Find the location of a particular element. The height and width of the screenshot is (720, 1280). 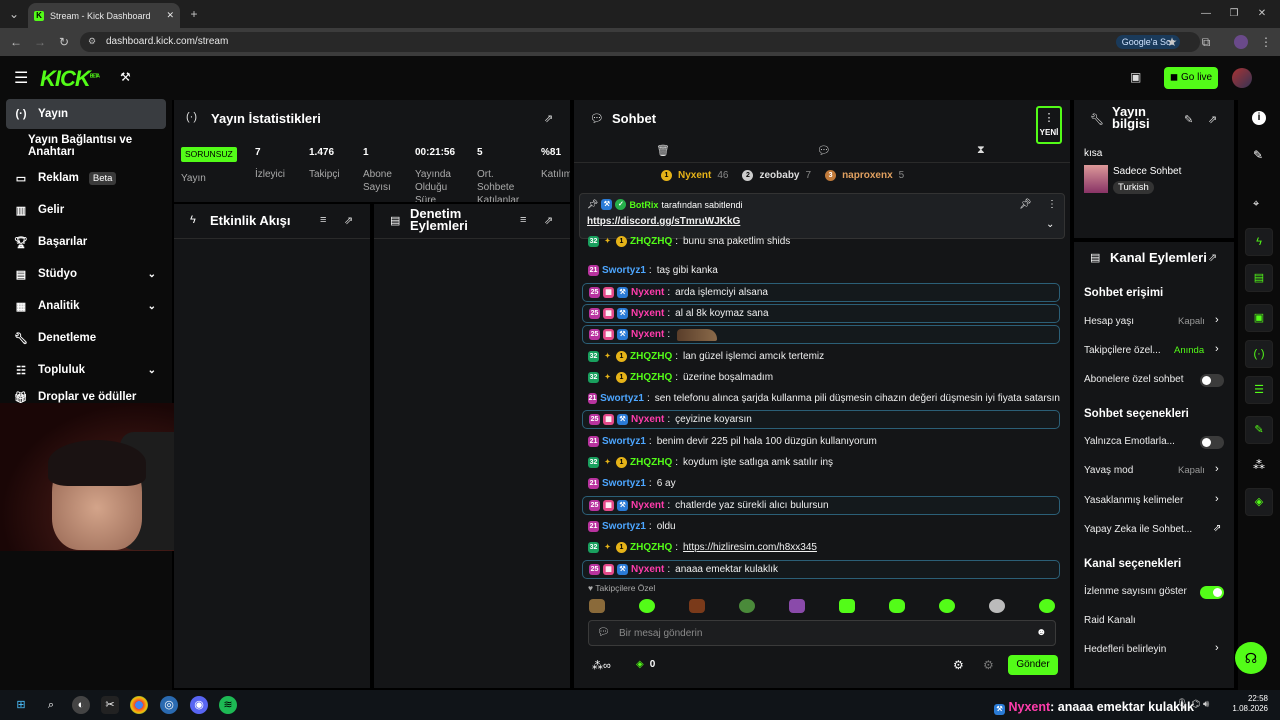

top-chatter-name: zeobaby is located at coordinates (779, 175).